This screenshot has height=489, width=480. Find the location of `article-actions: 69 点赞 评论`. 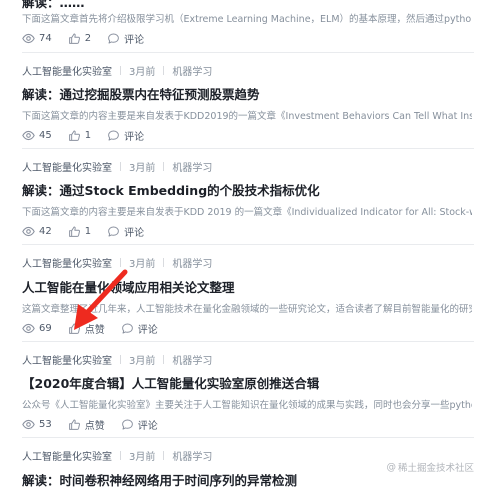

article-actions: 69 点赞 评论 is located at coordinates (98, 328).